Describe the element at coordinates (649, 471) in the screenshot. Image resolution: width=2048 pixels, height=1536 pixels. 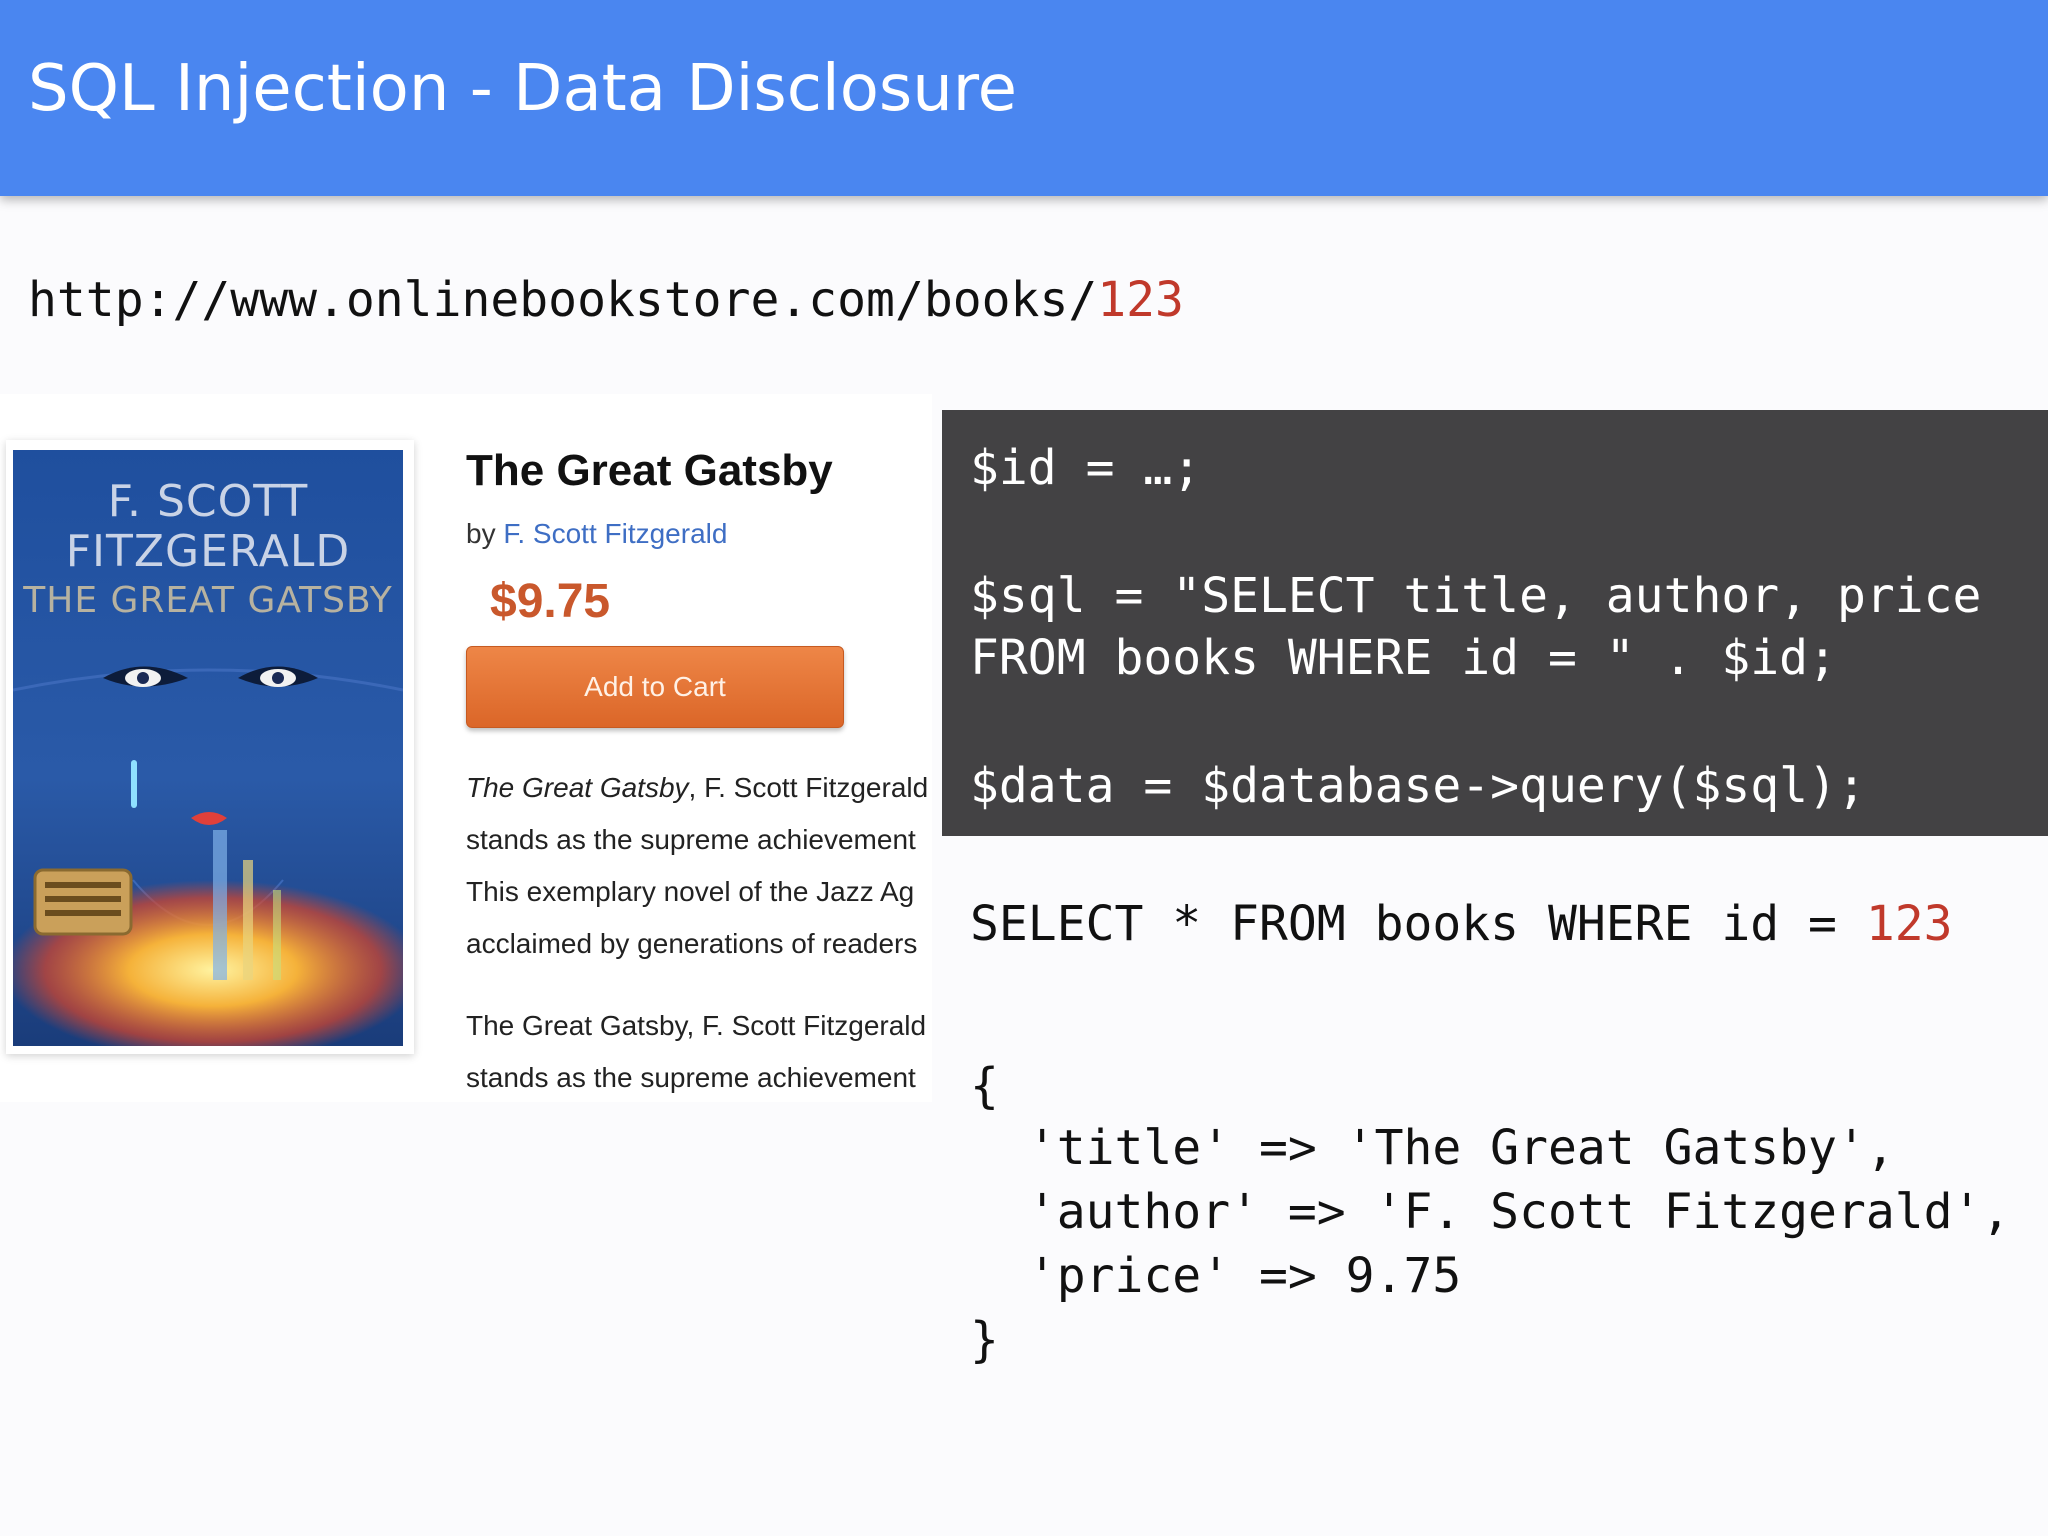
I see `book-title: The Great Gatsby` at that location.